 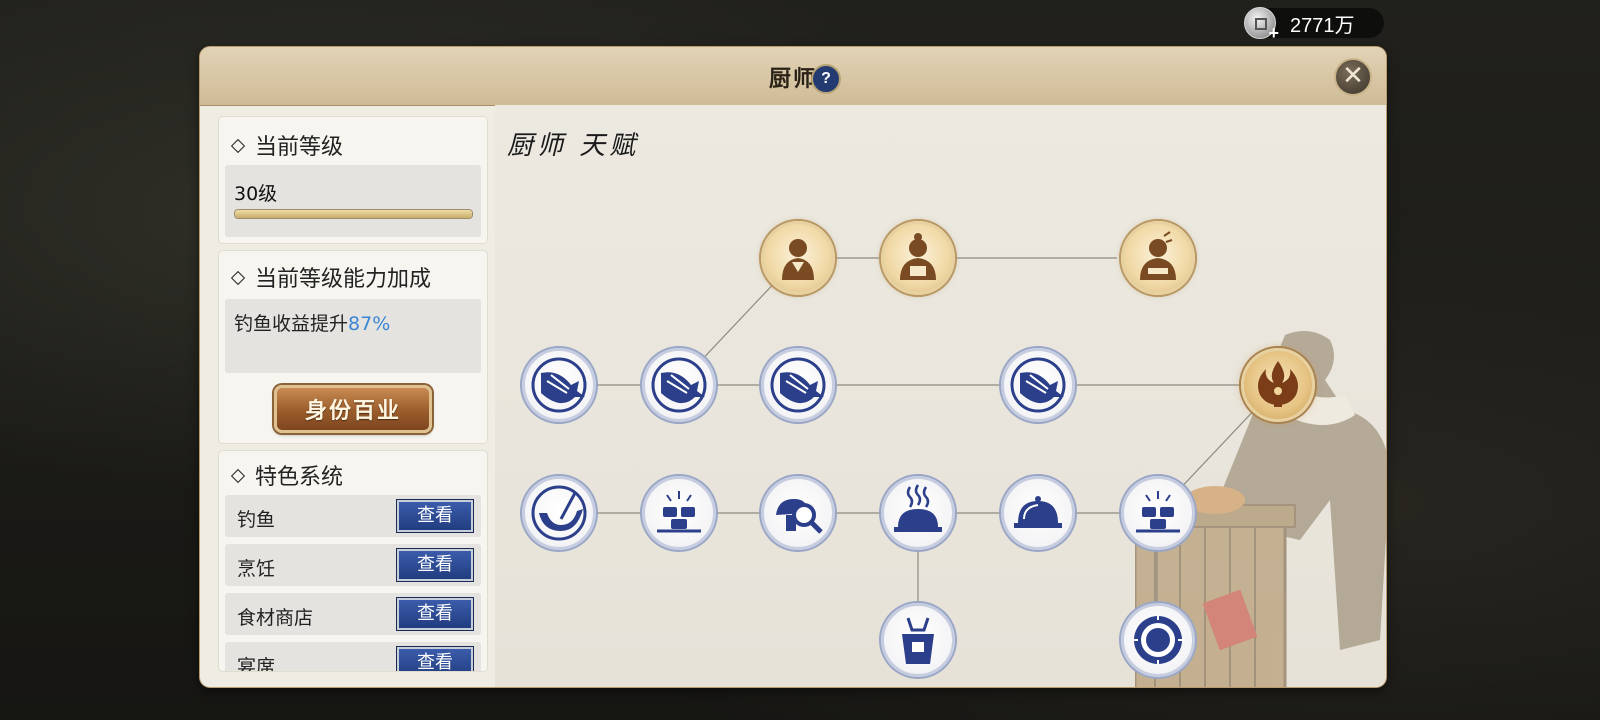 I want to click on systems-card: 特色系统 钓鱼 查看 烹饪 查看 食材商店 查看 宴席 查看, so click(x=353, y=561).